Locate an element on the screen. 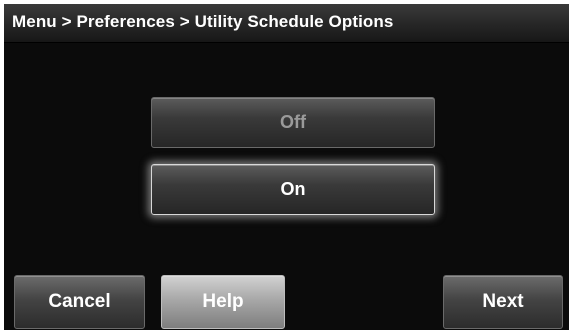 This screenshot has height=333, width=573. cancel-button: Cancel is located at coordinates (79, 302).